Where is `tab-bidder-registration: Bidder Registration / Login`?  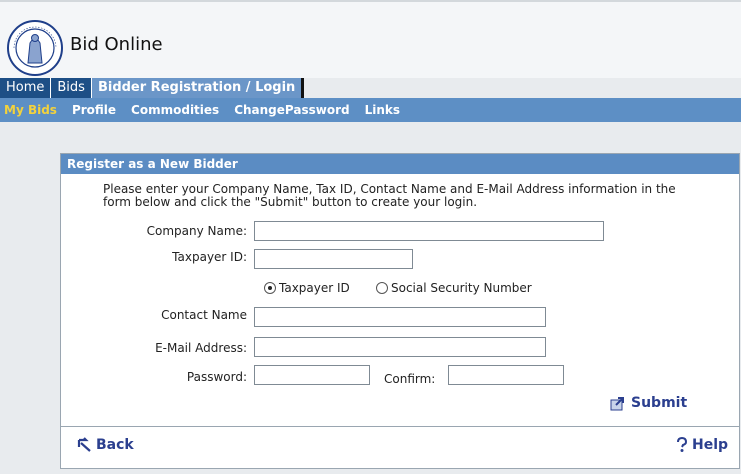
tab-bidder-registration: Bidder Registration / Login is located at coordinates (196, 88).